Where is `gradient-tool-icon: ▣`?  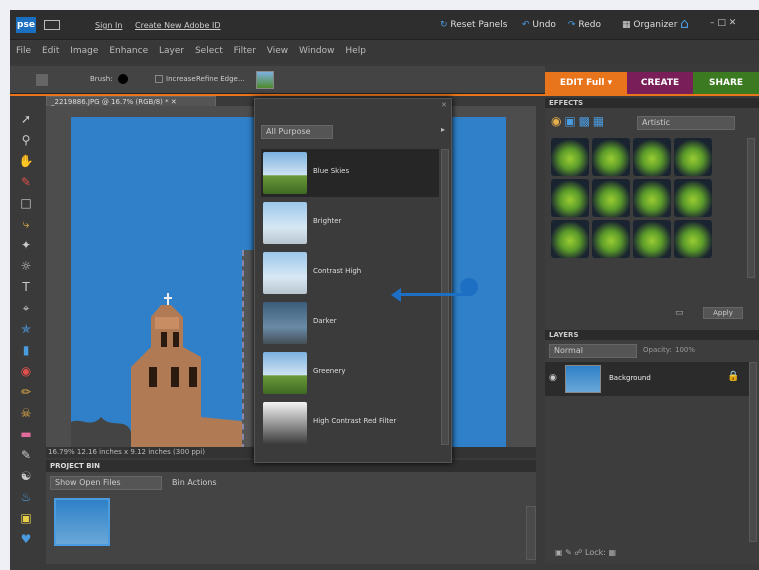 gradient-tool-icon: ▣ is located at coordinates (26, 518).